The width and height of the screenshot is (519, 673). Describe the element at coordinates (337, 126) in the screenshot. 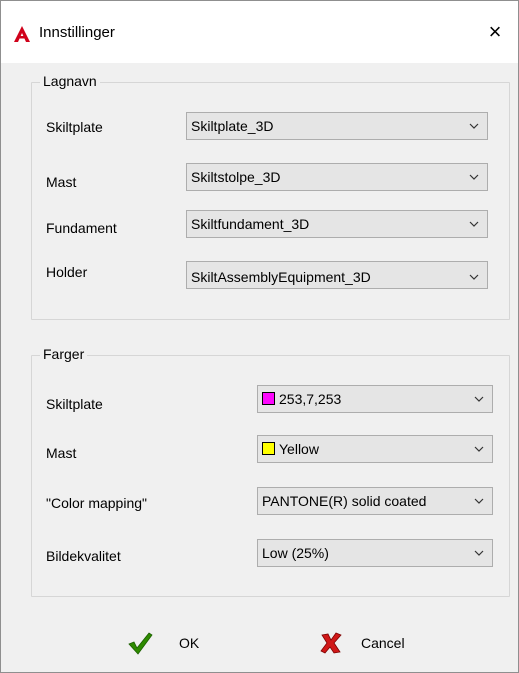

I see `layer-skiltplate-dropdown: Skiltplate_3D` at that location.